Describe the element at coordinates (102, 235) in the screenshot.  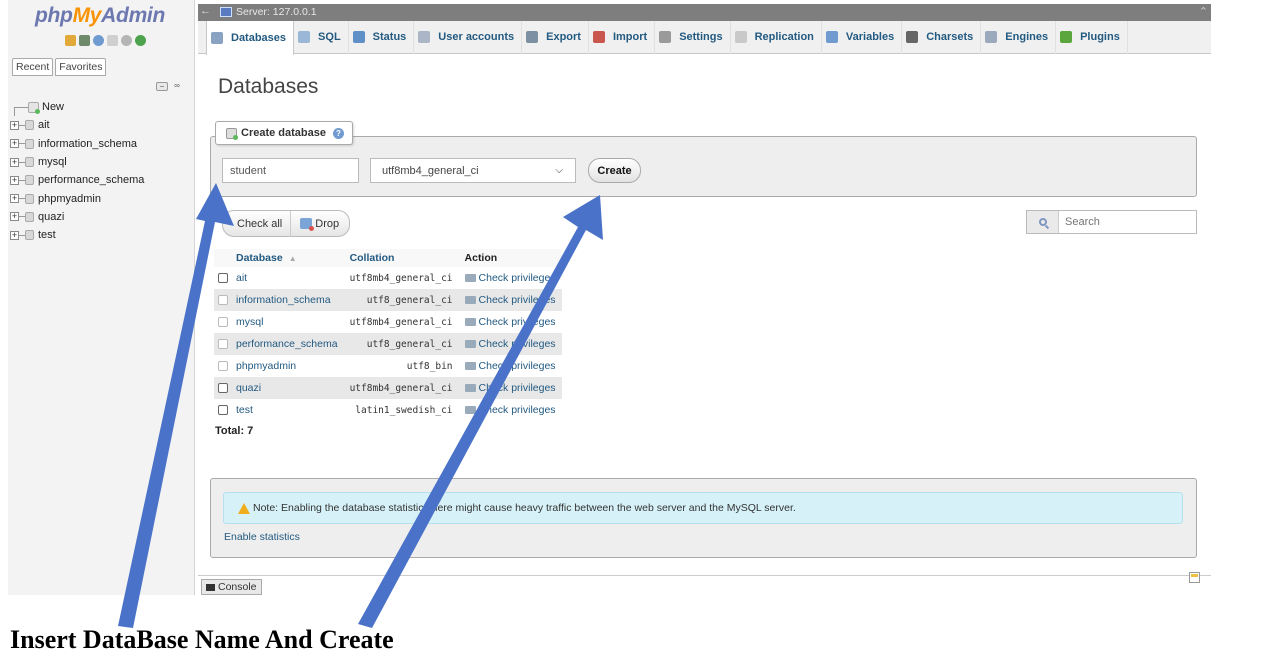
I see `tree-item-test: + test` at that location.